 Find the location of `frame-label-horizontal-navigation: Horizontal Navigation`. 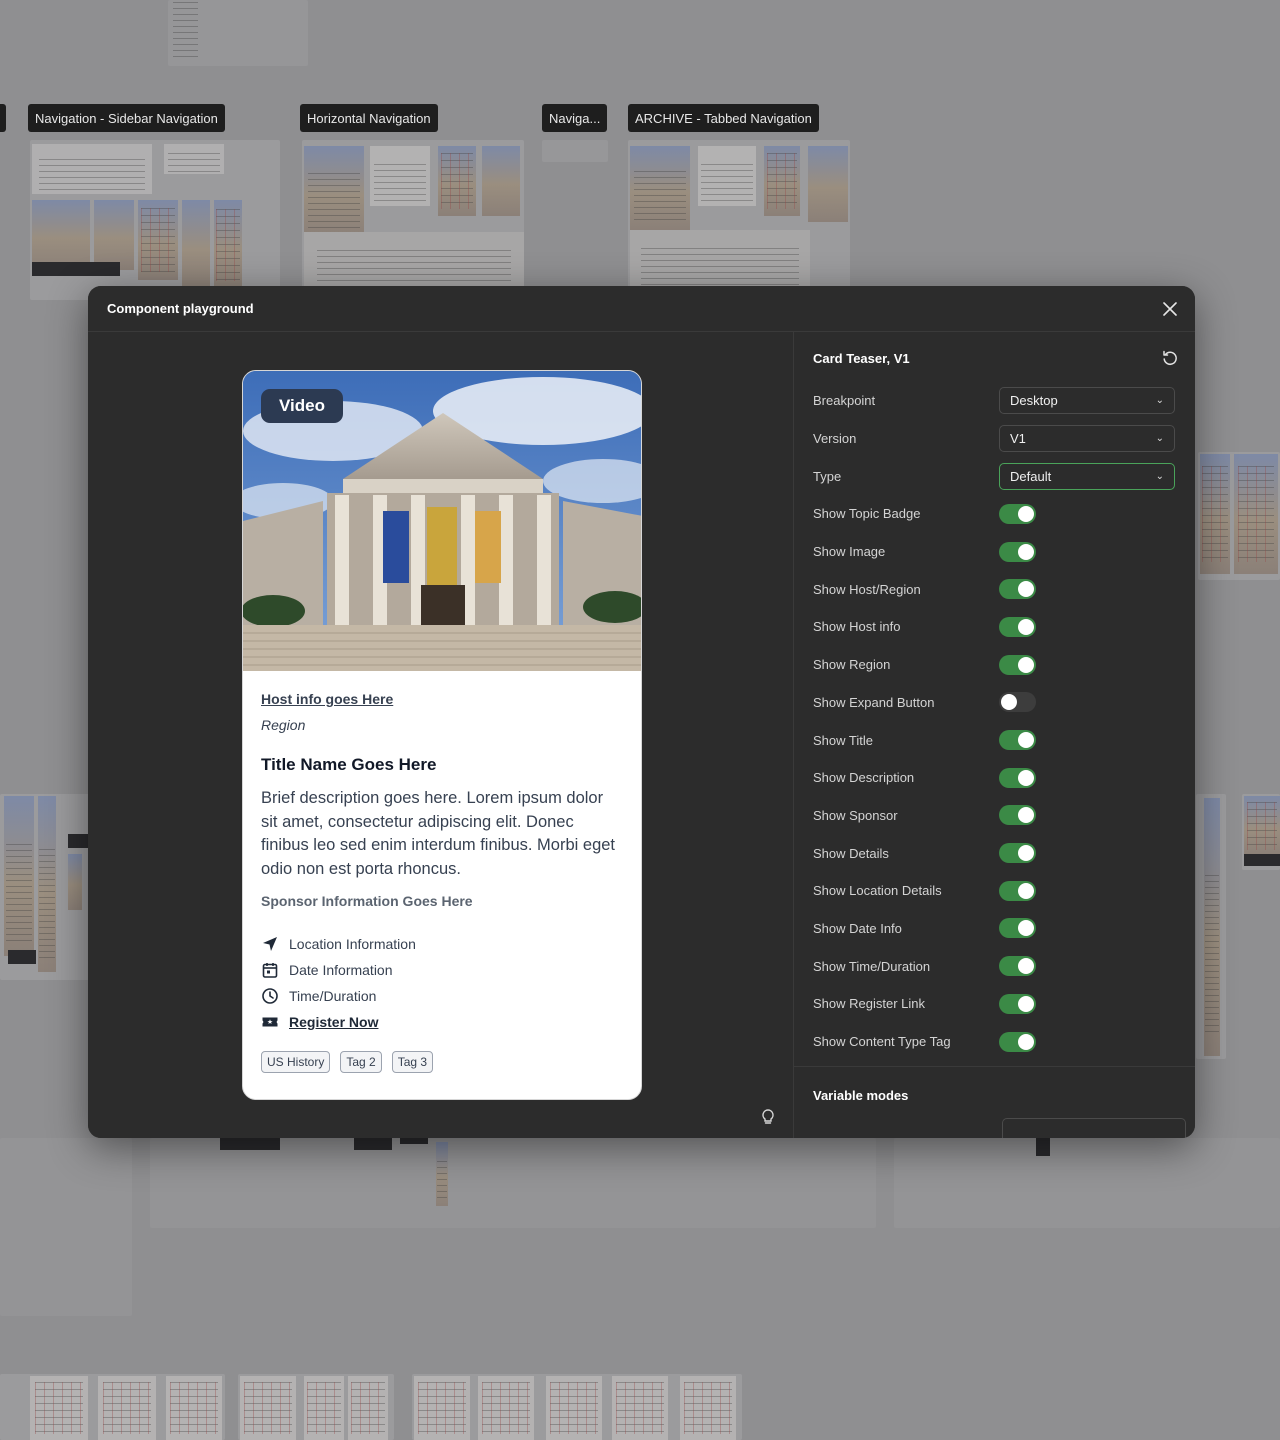

frame-label-horizontal-navigation: Horizontal Navigation is located at coordinates (369, 118).